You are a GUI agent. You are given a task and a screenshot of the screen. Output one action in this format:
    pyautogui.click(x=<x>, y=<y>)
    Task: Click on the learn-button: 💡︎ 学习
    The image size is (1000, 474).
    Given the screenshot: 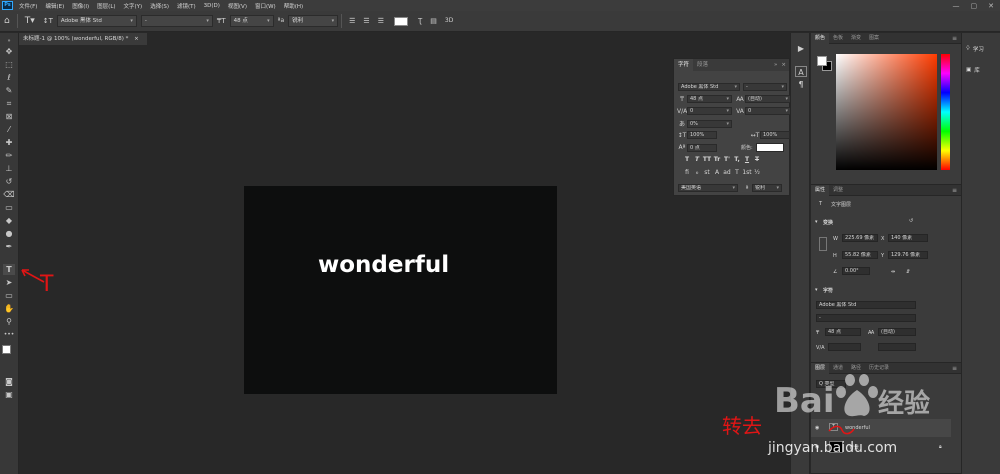 What is the action you would take?
    pyautogui.click(x=975, y=49)
    